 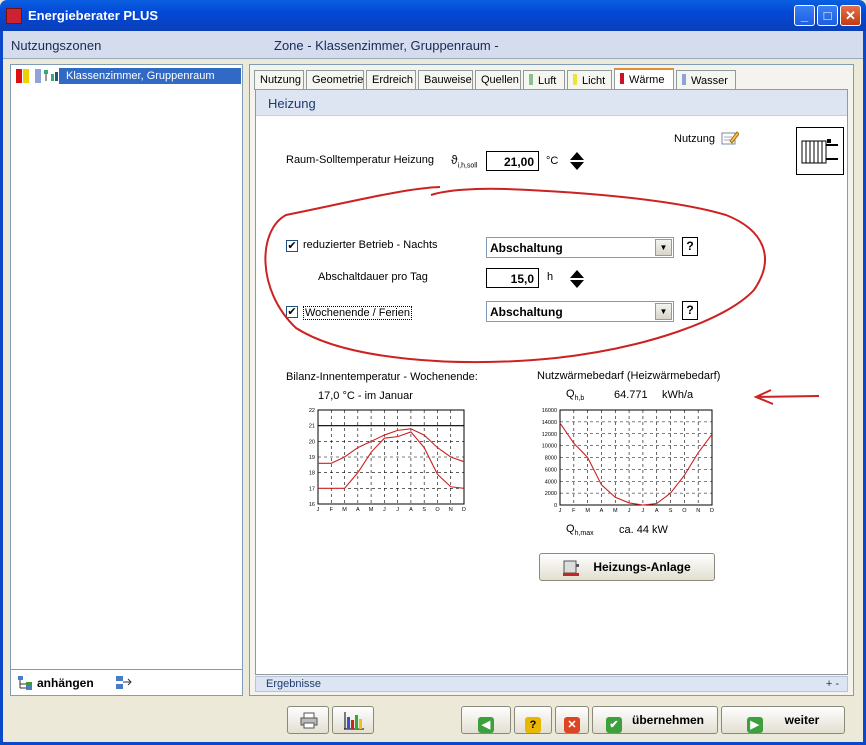 What do you see at coordinates (551, 684) in the screenshot?
I see `results-bar: Ergebnisse + -` at bounding box center [551, 684].